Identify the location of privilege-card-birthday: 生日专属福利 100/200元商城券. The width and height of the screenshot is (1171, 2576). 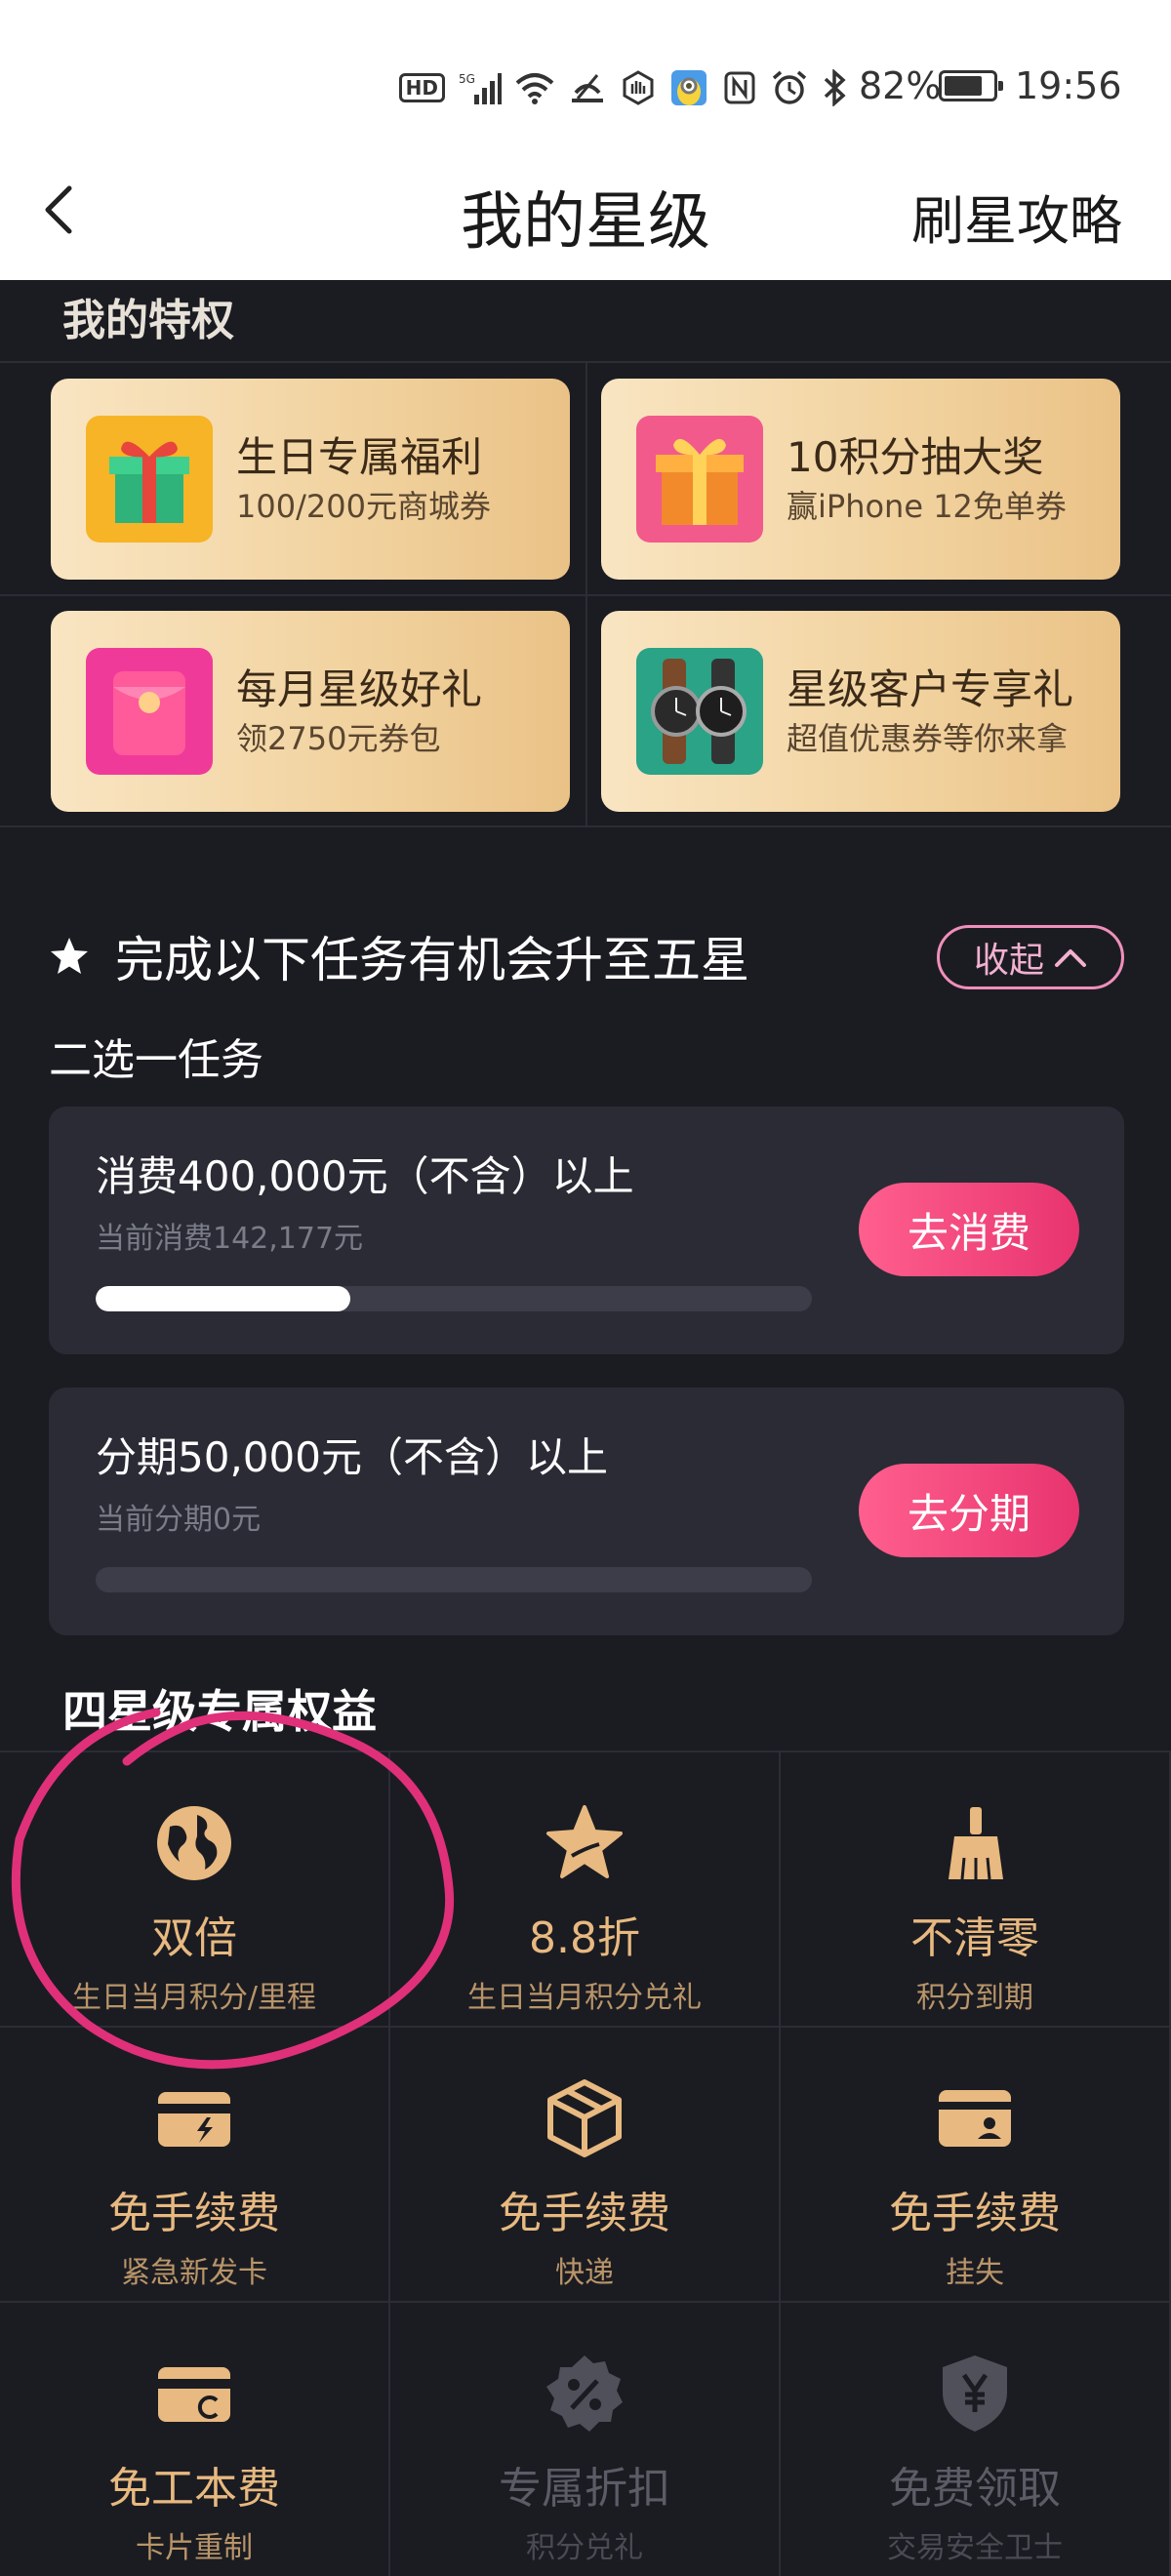
(310, 479).